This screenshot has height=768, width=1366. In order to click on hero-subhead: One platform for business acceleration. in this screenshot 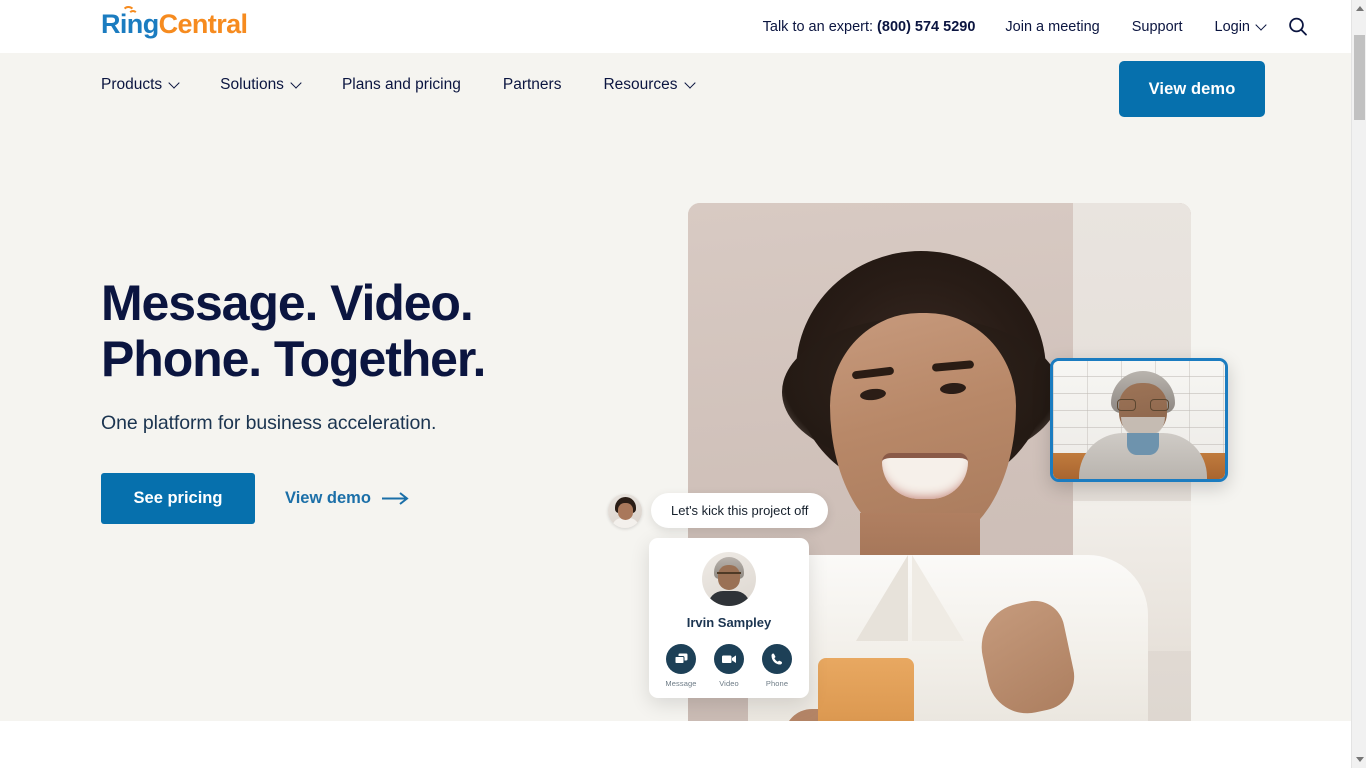, I will do `click(269, 423)`.